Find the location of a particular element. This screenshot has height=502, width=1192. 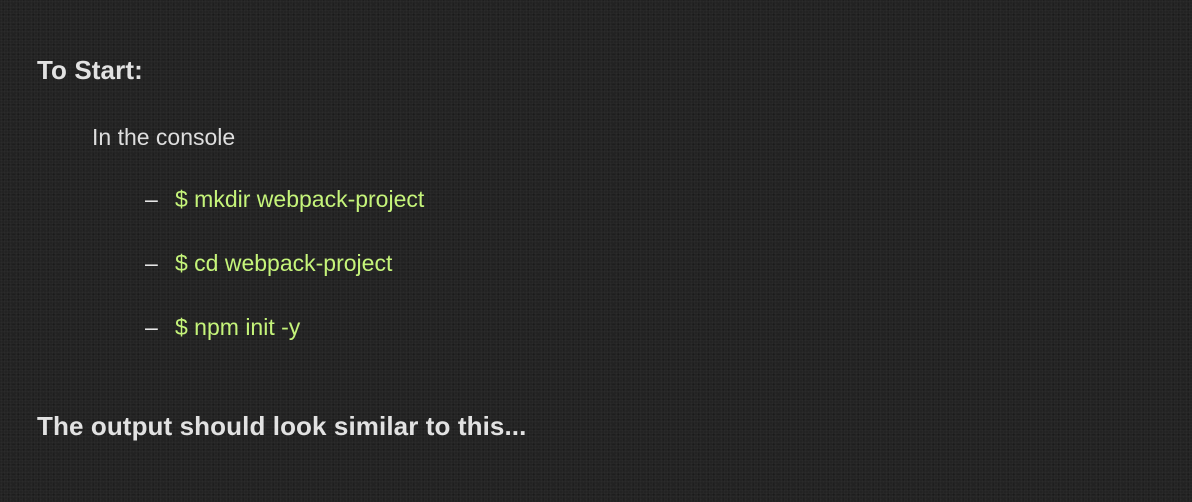

list-item: – $ cd webpack-project is located at coordinates (284, 282).